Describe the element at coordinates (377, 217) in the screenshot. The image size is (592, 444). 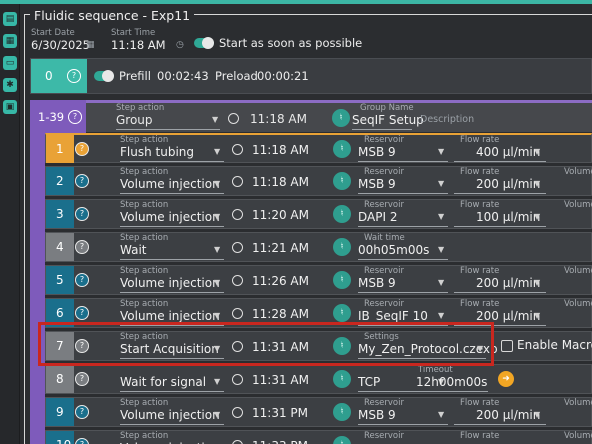
I see `param1-field: DAPI 2` at that location.